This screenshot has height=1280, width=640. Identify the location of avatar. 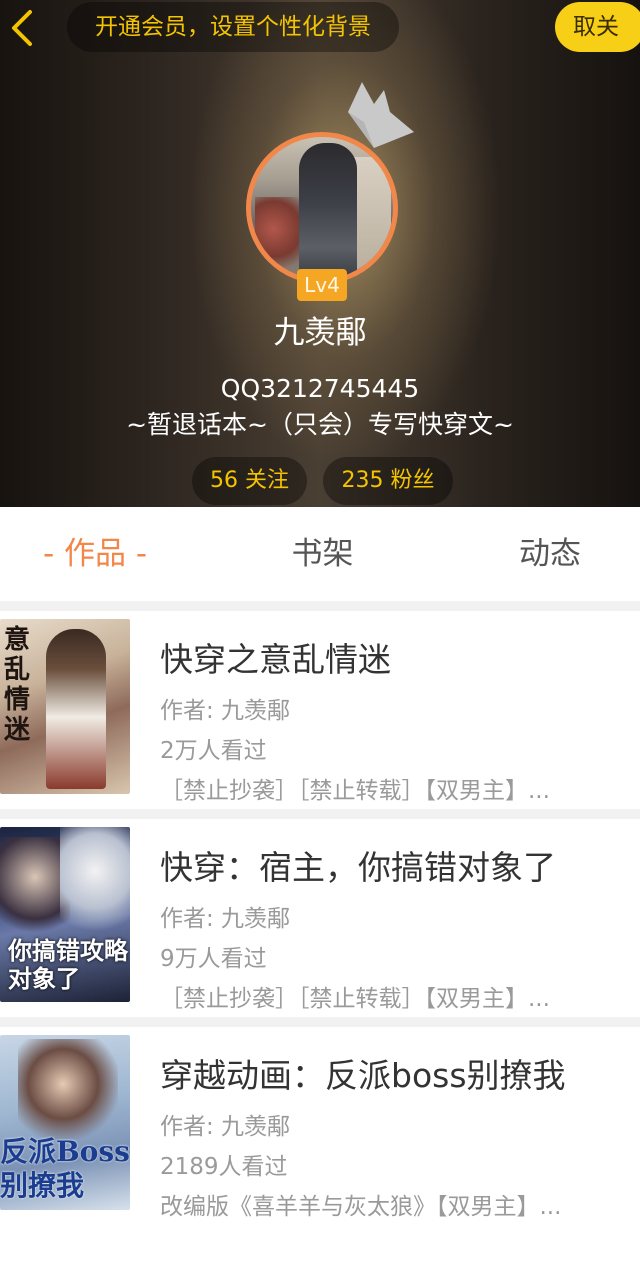
(322, 208).